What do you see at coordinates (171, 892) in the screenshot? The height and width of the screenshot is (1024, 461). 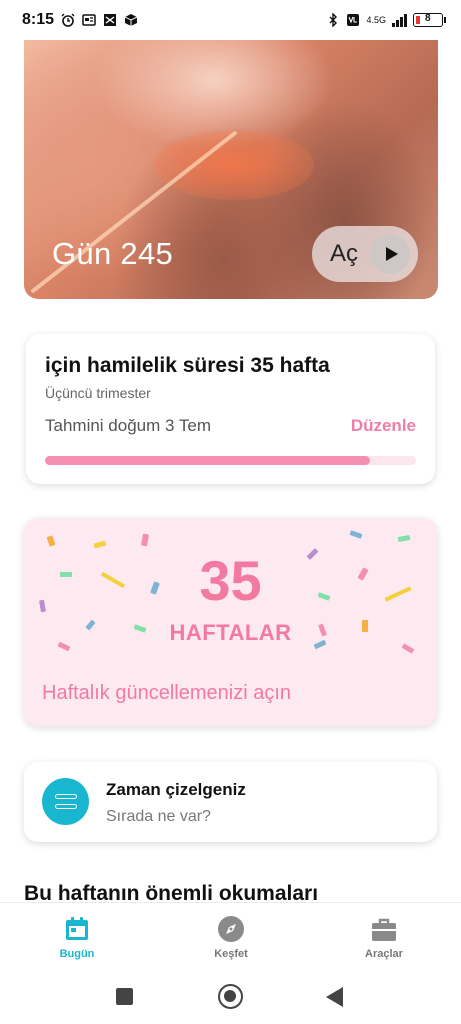 I see `section-title: Bu haftanın önemli okumaları` at bounding box center [171, 892].